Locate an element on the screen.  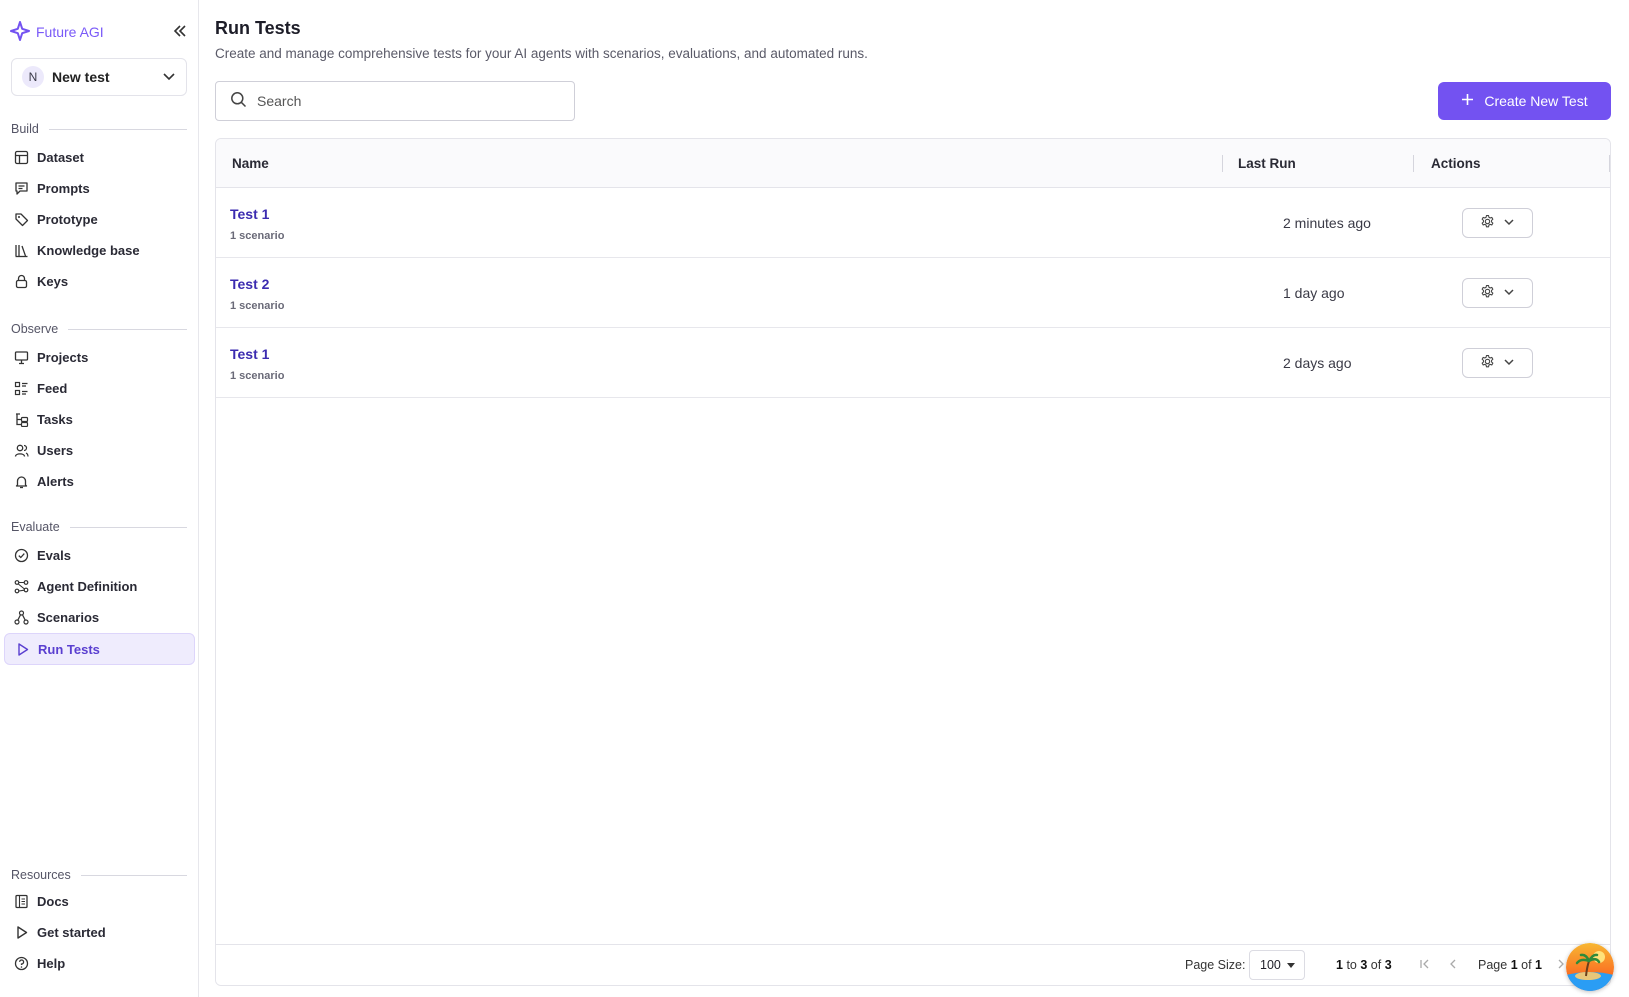
previous-page-button is located at coordinates (1453, 965).